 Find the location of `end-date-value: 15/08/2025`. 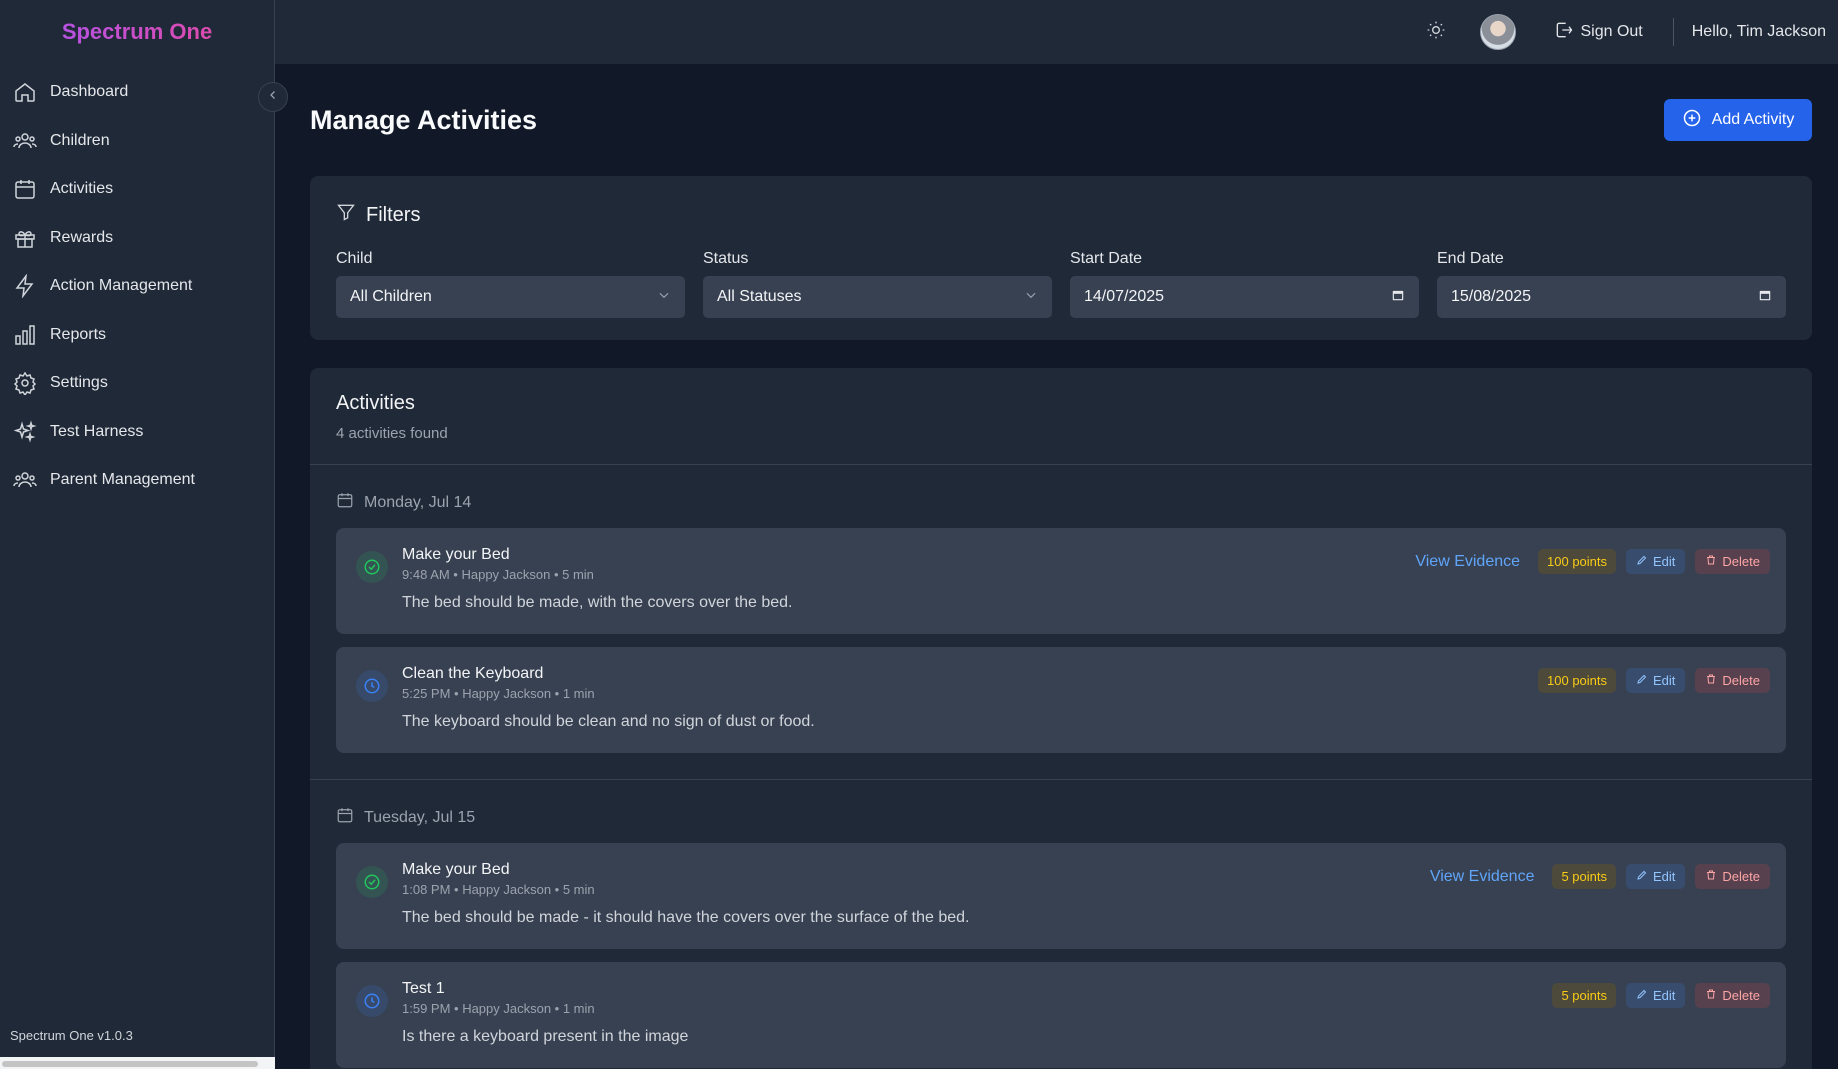

end-date-value: 15/08/2025 is located at coordinates (1491, 296).